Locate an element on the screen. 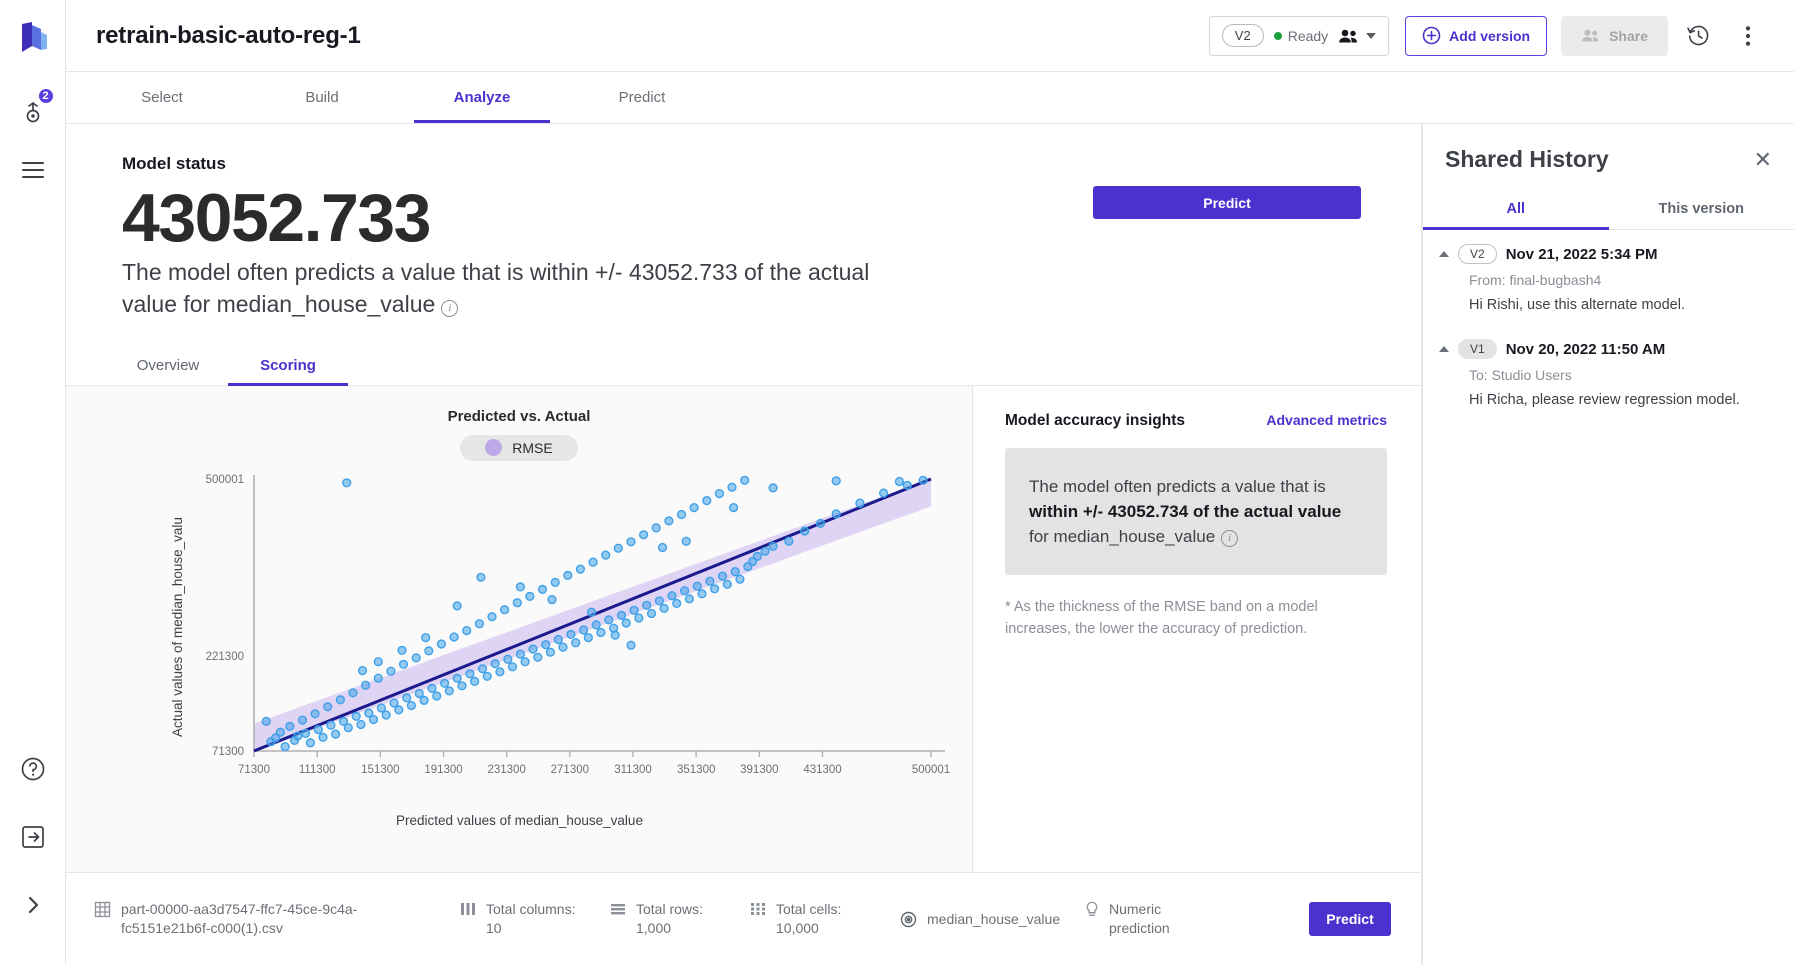 Image resolution: width=1794 pixels, height=965 pixels. subtab-scoring-label: Scoring is located at coordinates (288, 366).